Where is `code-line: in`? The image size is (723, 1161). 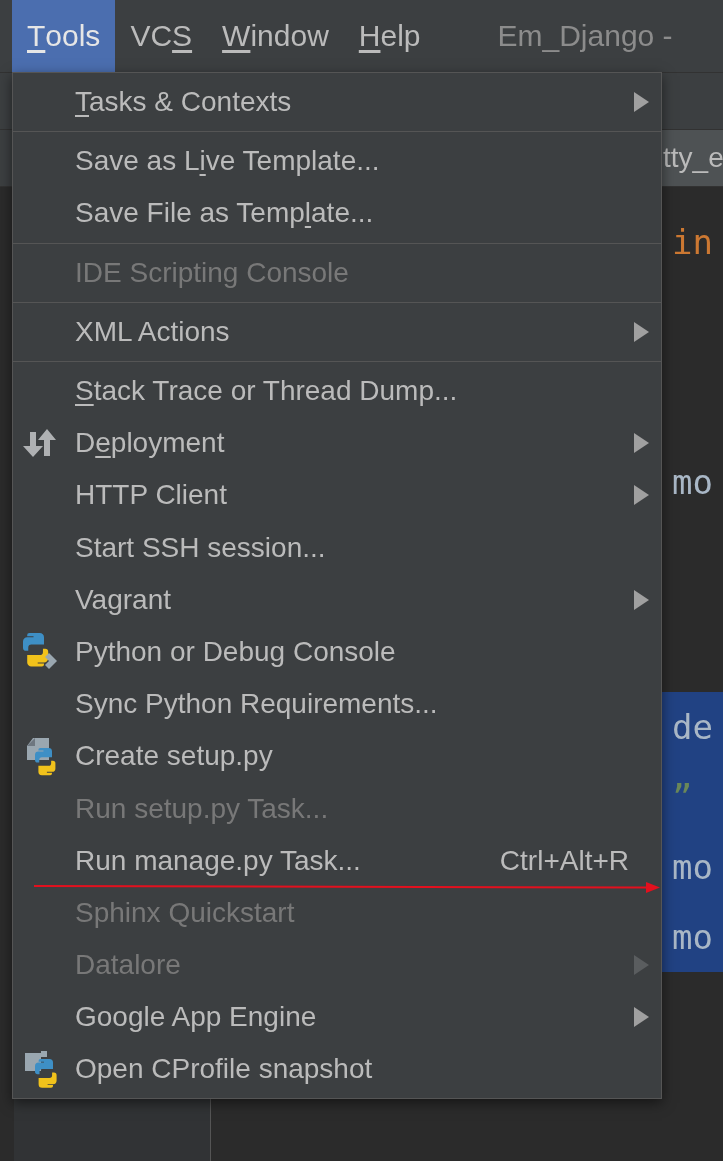 code-line: in is located at coordinates (692, 242).